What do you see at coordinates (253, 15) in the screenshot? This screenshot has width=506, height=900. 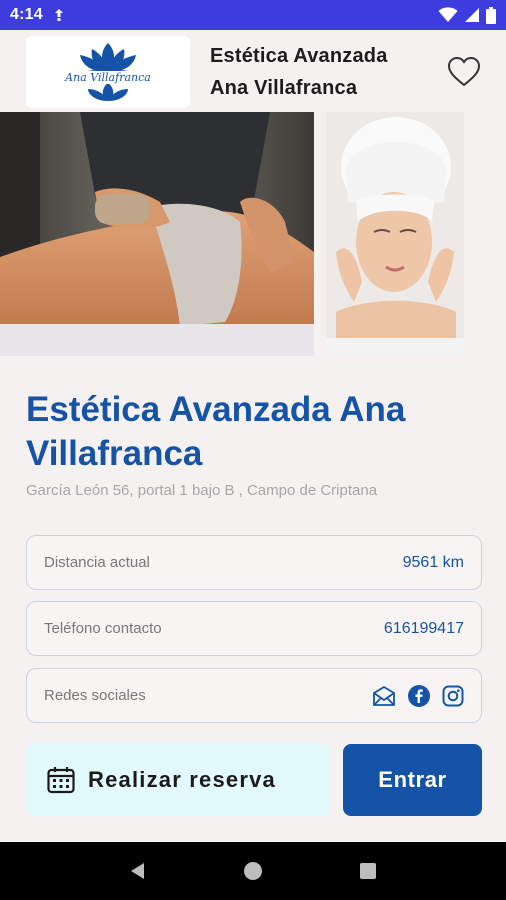 I see `status-bar: 4:14` at bounding box center [253, 15].